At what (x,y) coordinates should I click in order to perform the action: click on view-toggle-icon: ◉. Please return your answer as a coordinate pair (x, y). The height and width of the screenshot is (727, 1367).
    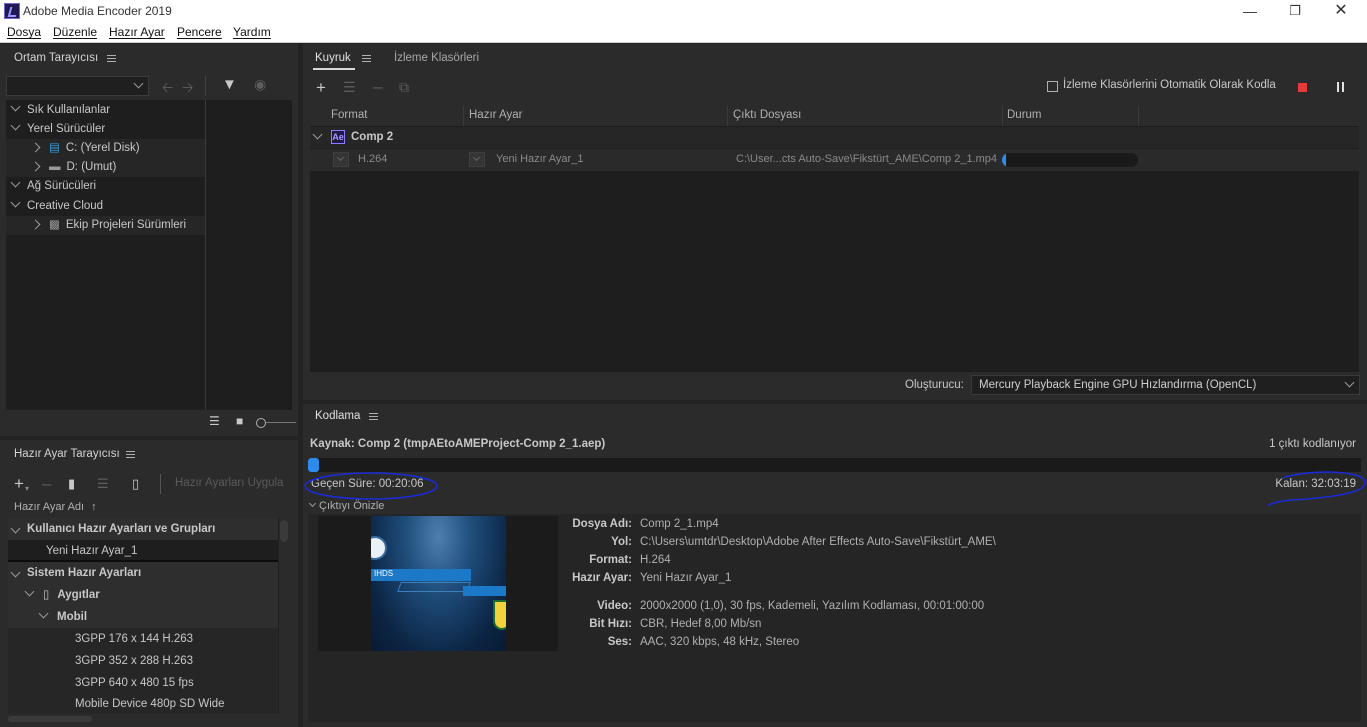
    Looking at the image, I should click on (260, 84).